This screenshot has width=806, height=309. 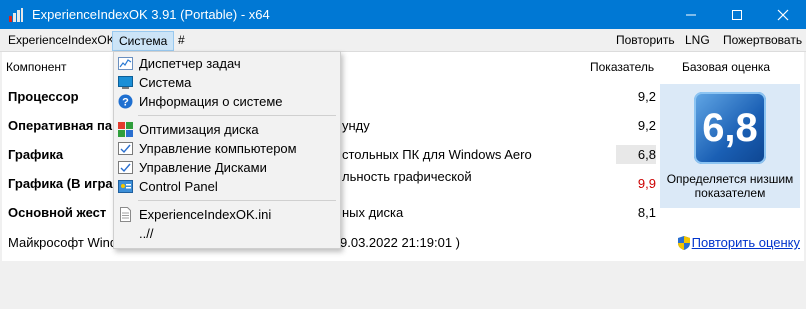 What do you see at coordinates (125, 167) in the screenshot?
I see `disk-management-icon` at bounding box center [125, 167].